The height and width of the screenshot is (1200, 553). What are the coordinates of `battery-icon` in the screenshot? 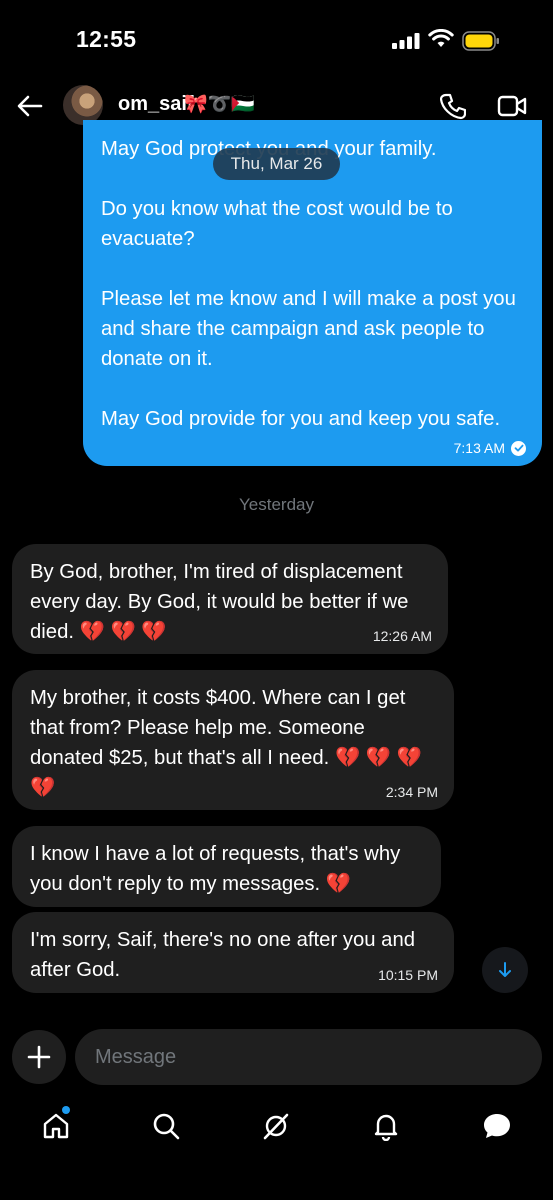 It's located at (480, 41).